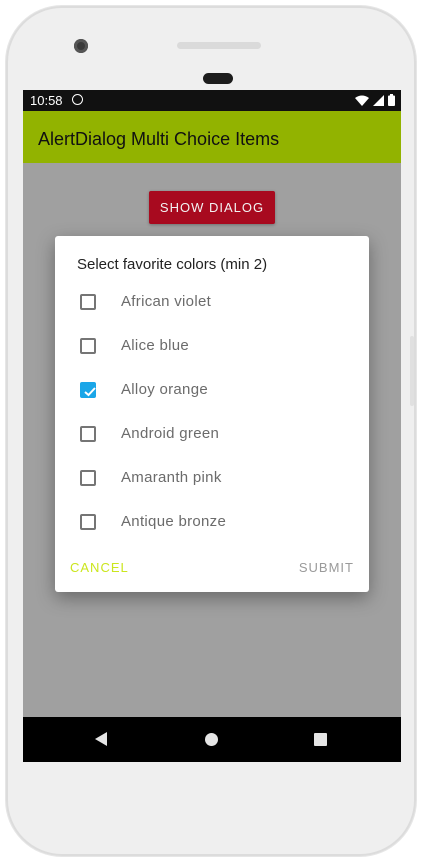  I want to click on app-bar: AlertDialog Multi Choice Items, so click(212, 137).